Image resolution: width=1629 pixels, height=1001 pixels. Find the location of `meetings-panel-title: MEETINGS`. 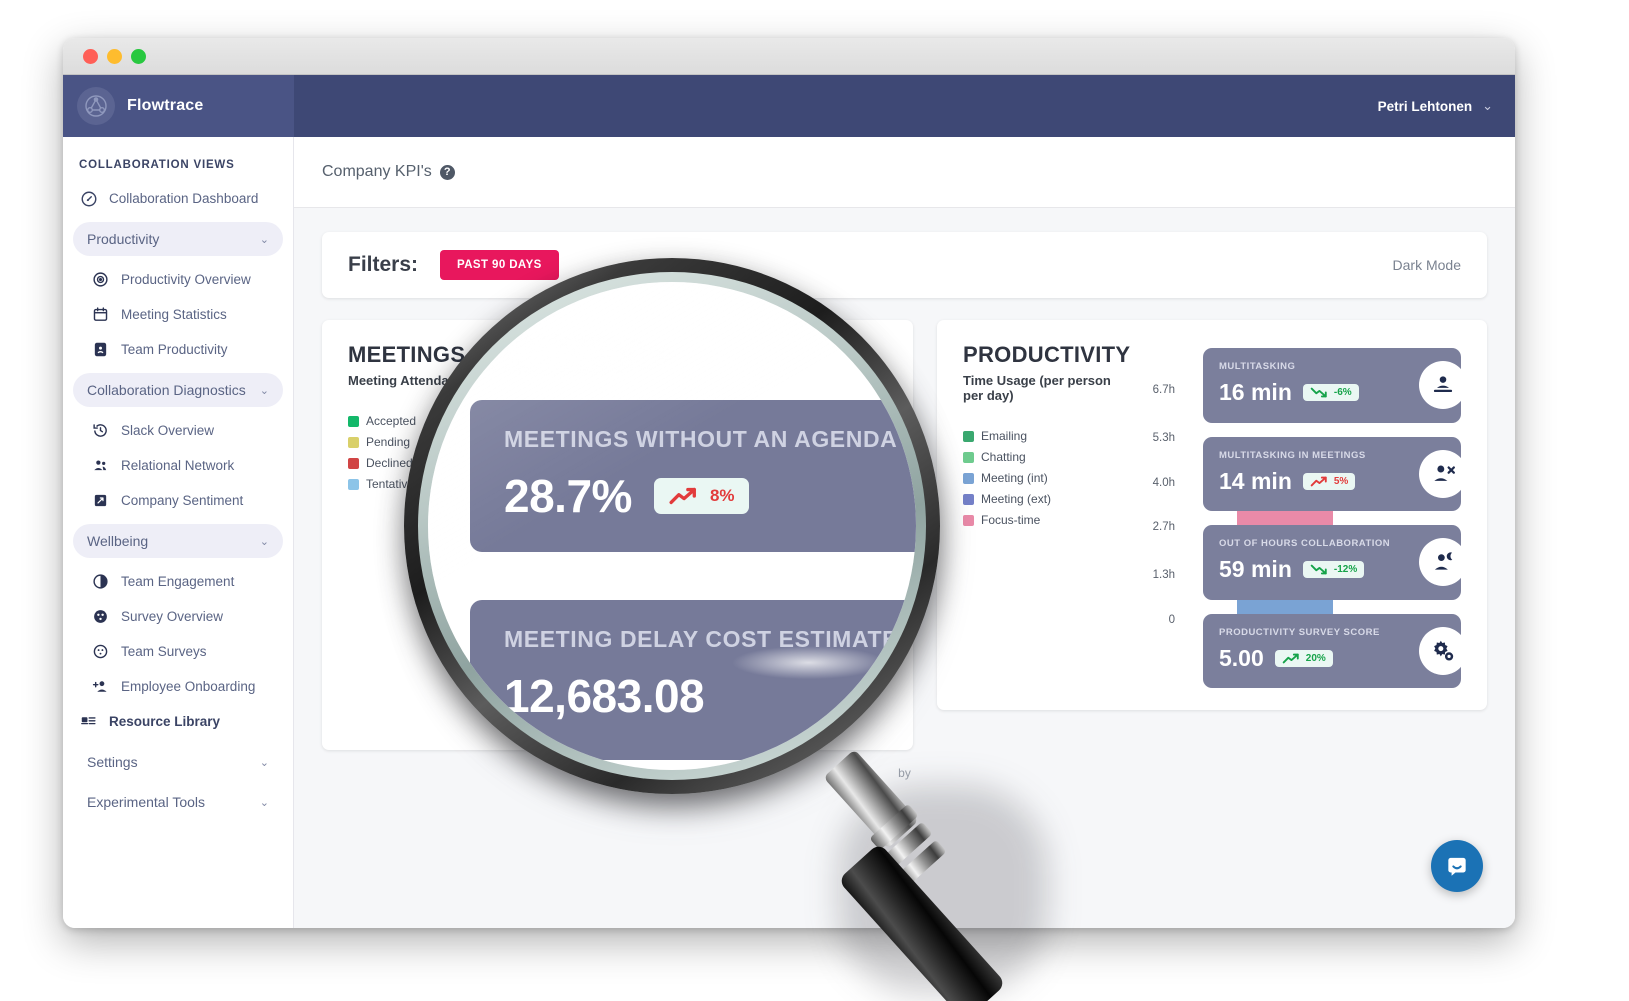

meetings-panel-title: MEETINGS is located at coordinates (407, 354).